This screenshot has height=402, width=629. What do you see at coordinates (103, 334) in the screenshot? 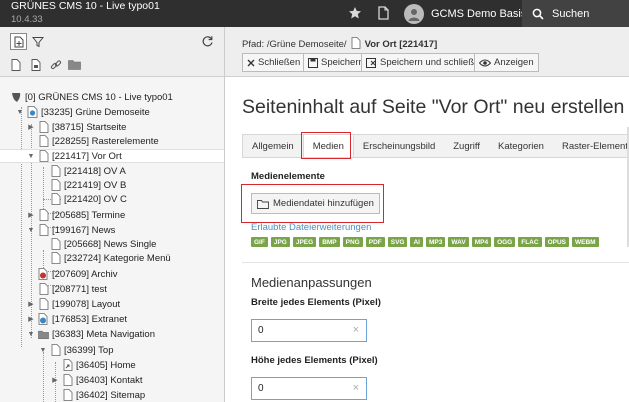
I see `tree-item-label: [36383] Meta Navigation` at bounding box center [103, 334].